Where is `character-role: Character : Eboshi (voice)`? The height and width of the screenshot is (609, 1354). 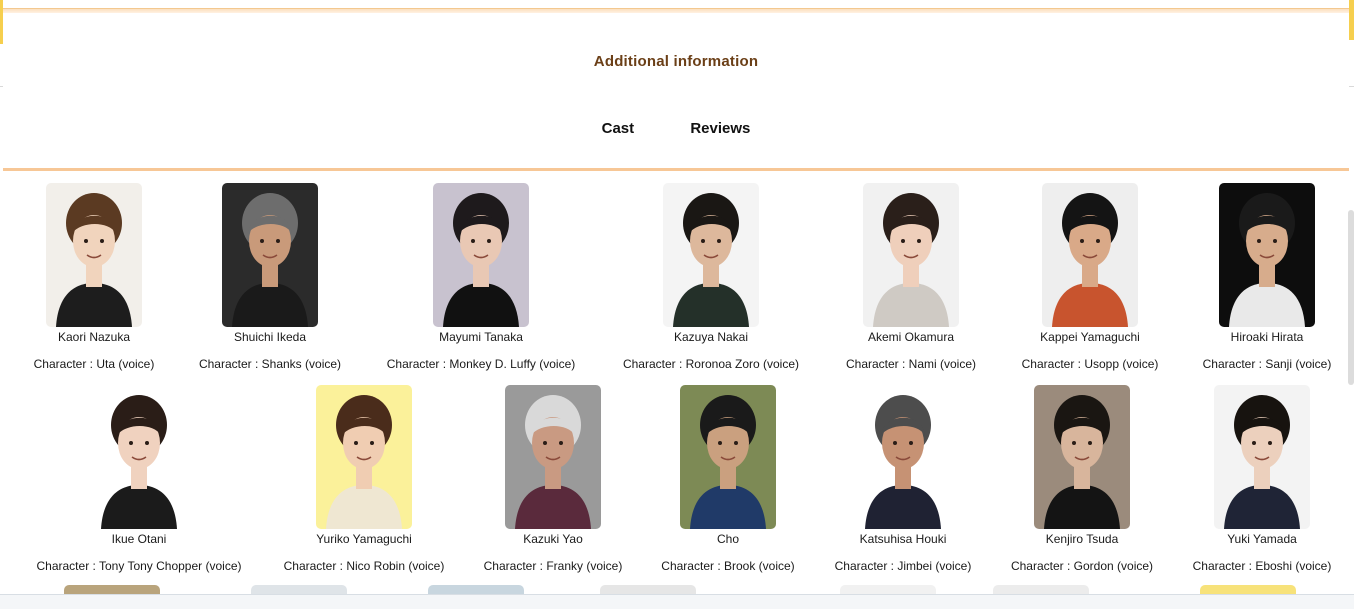
character-role: Character : Eboshi (voice) is located at coordinates (1262, 566).